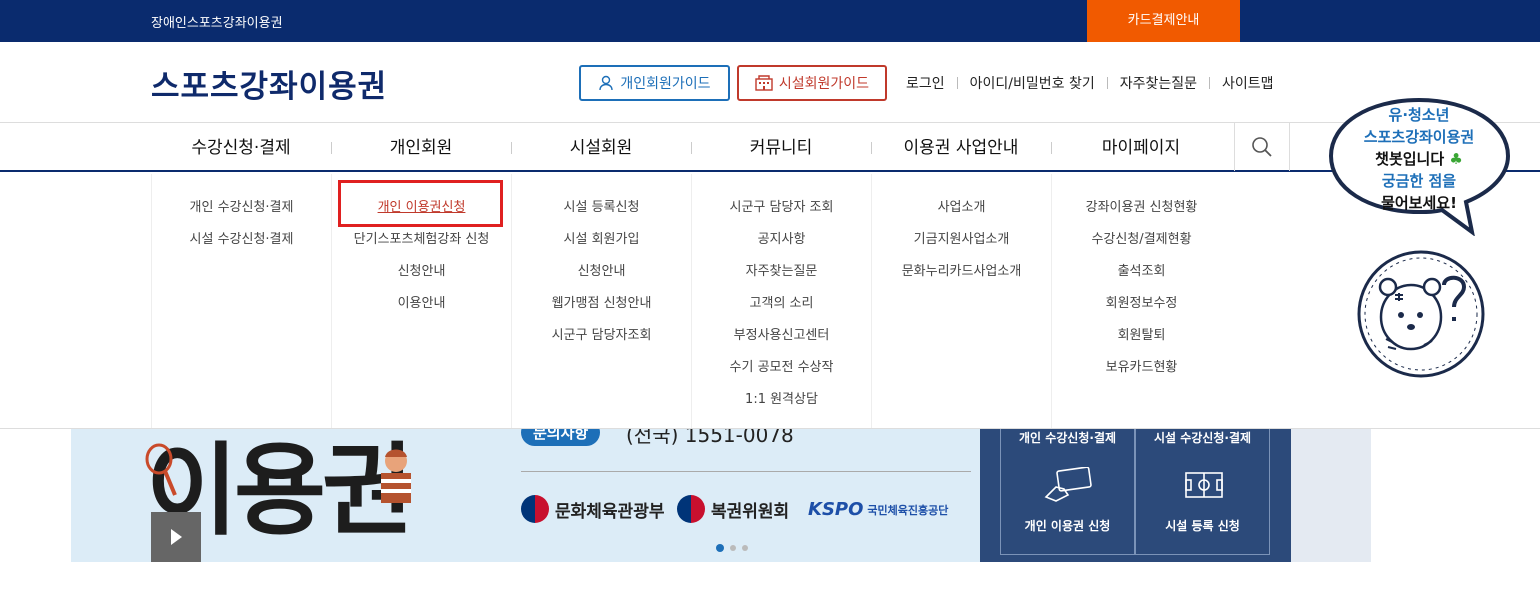 This screenshot has width=1540, height=603. Describe the element at coordinates (710, 438) in the screenshot. I see `inquiry-phone: (전국) 1551-0078` at that location.